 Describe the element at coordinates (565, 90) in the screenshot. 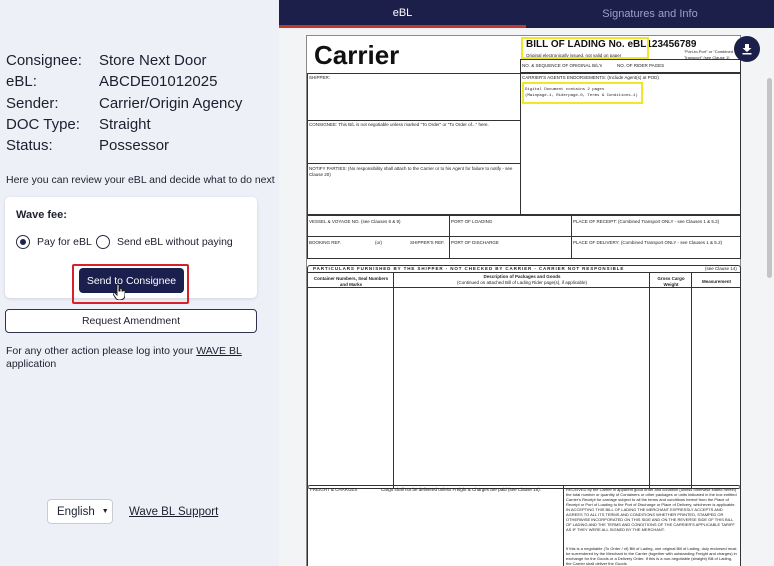

I see `digital-doc-line1: Digital Document contains 2 pages` at that location.